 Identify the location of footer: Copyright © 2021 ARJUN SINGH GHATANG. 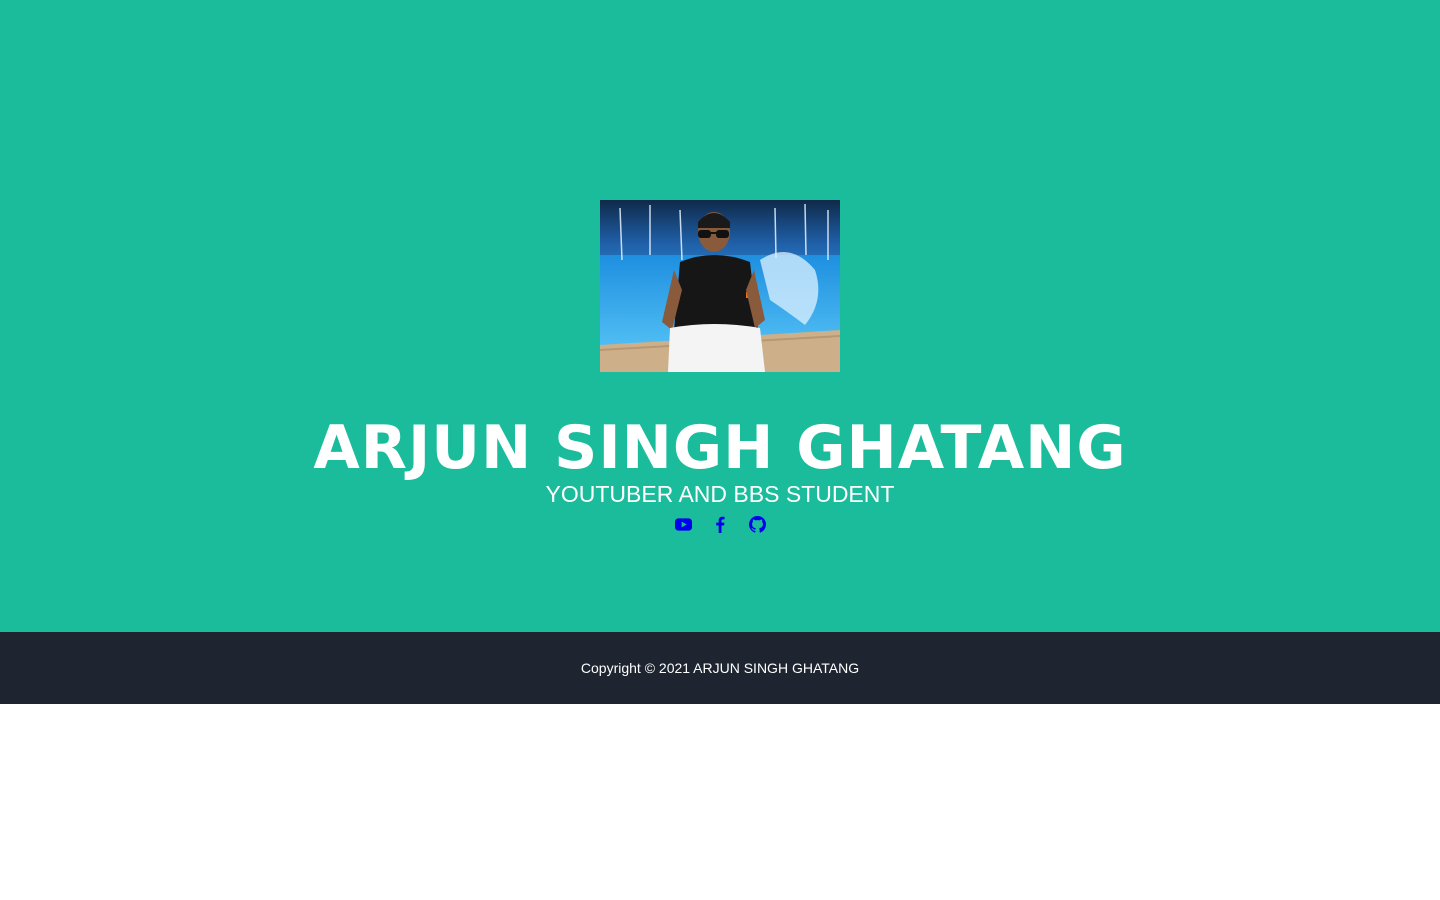
(720, 668).